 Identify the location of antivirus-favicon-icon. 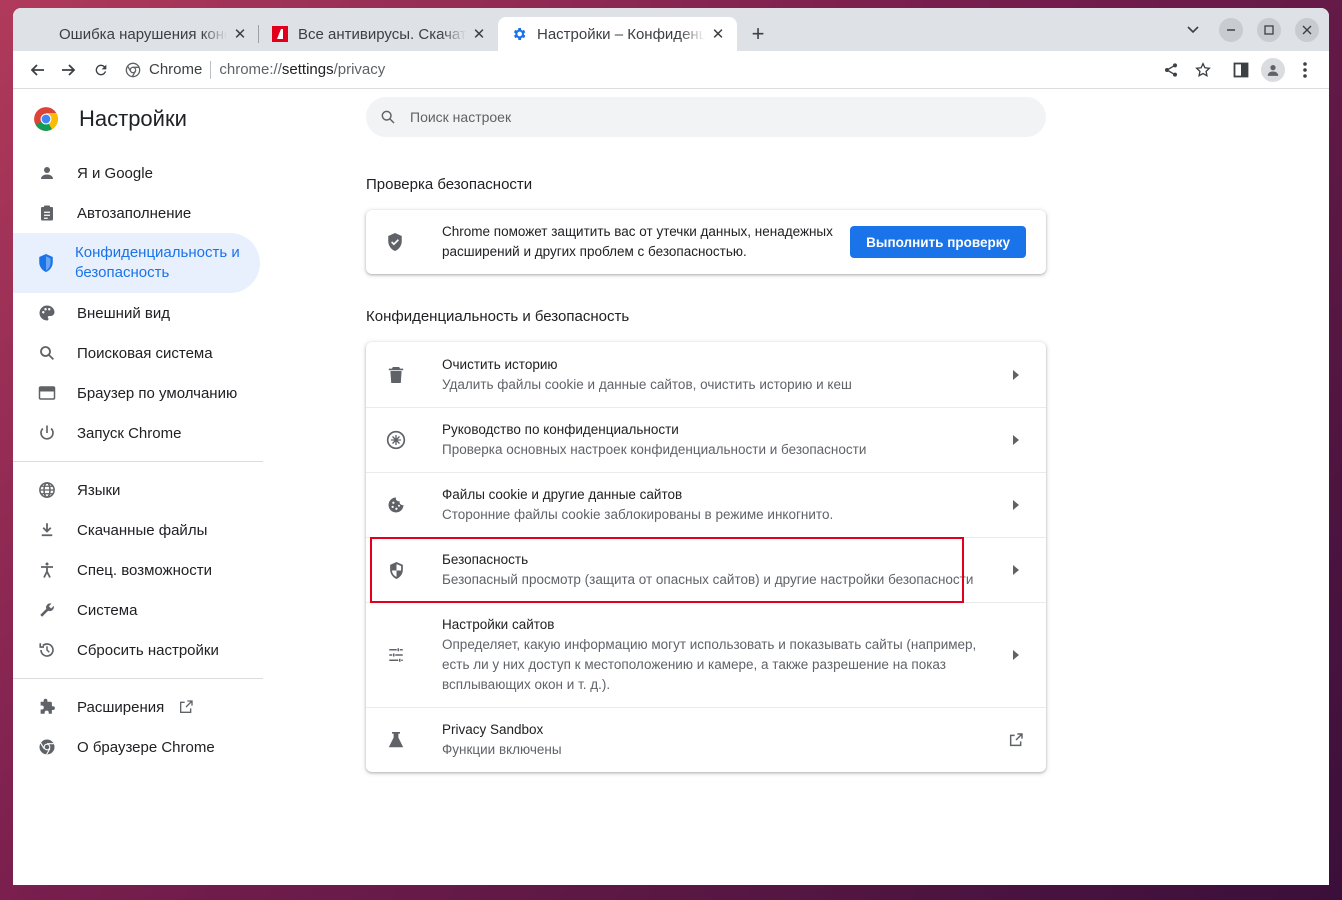
(280, 34).